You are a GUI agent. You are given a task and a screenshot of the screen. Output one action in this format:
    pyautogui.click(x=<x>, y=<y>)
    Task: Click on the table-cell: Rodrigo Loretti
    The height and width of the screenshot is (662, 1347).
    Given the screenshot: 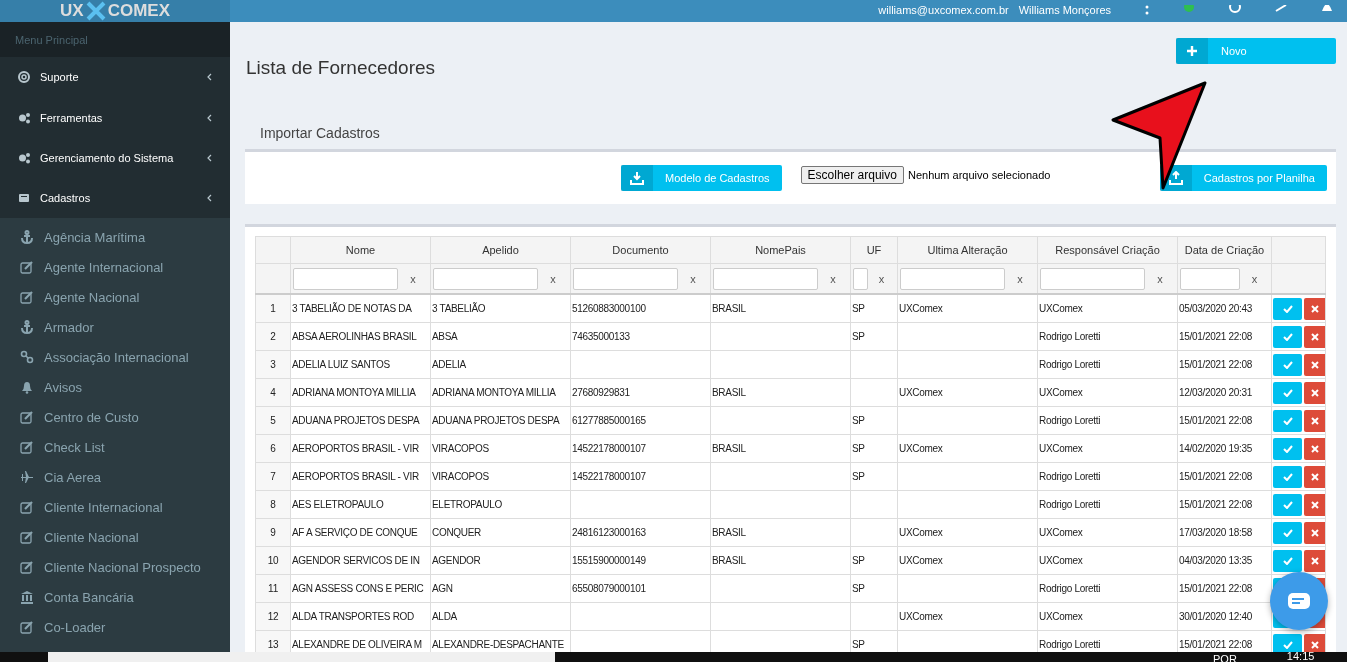 What is the action you would take?
    pyautogui.click(x=1107, y=364)
    